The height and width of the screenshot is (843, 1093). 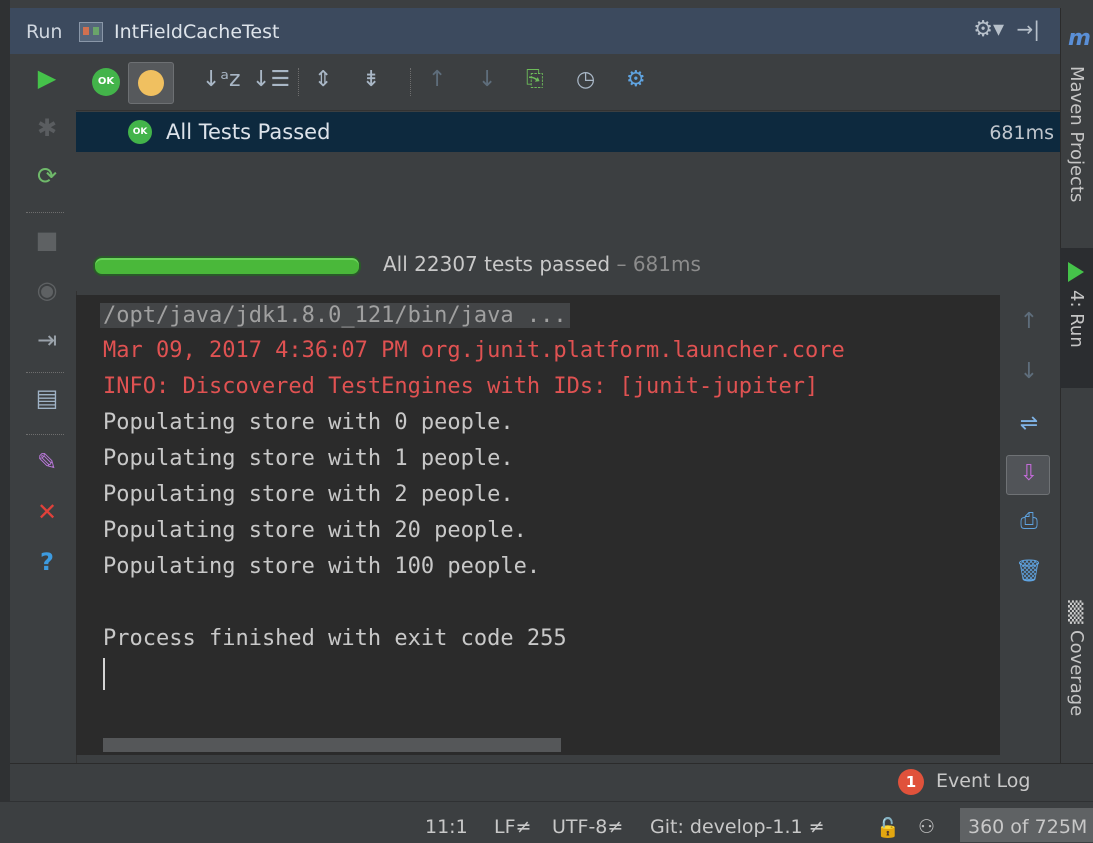 What do you see at coordinates (911, 782) in the screenshot?
I see `event-count-badge: 1` at bounding box center [911, 782].